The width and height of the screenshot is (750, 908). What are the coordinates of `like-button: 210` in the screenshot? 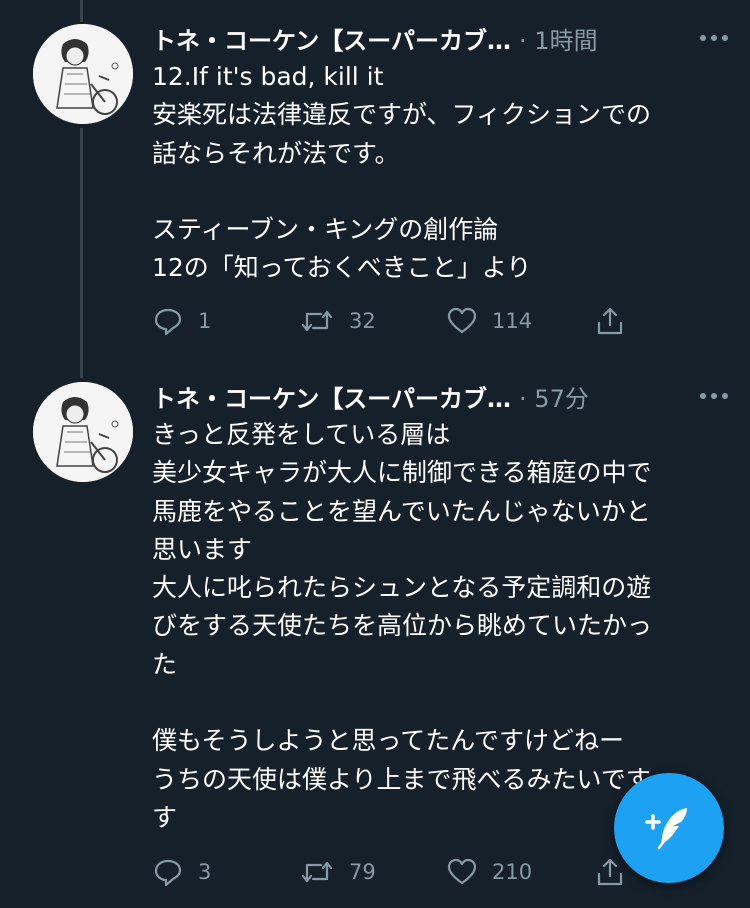 It's located at (489, 872).